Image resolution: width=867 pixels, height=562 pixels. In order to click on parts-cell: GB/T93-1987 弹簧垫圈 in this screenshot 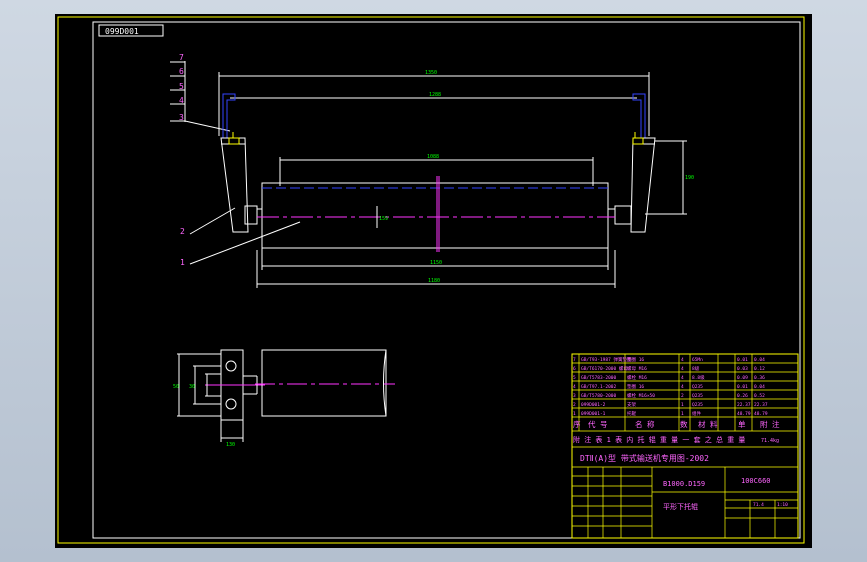, I will do `click(606, 359)`.